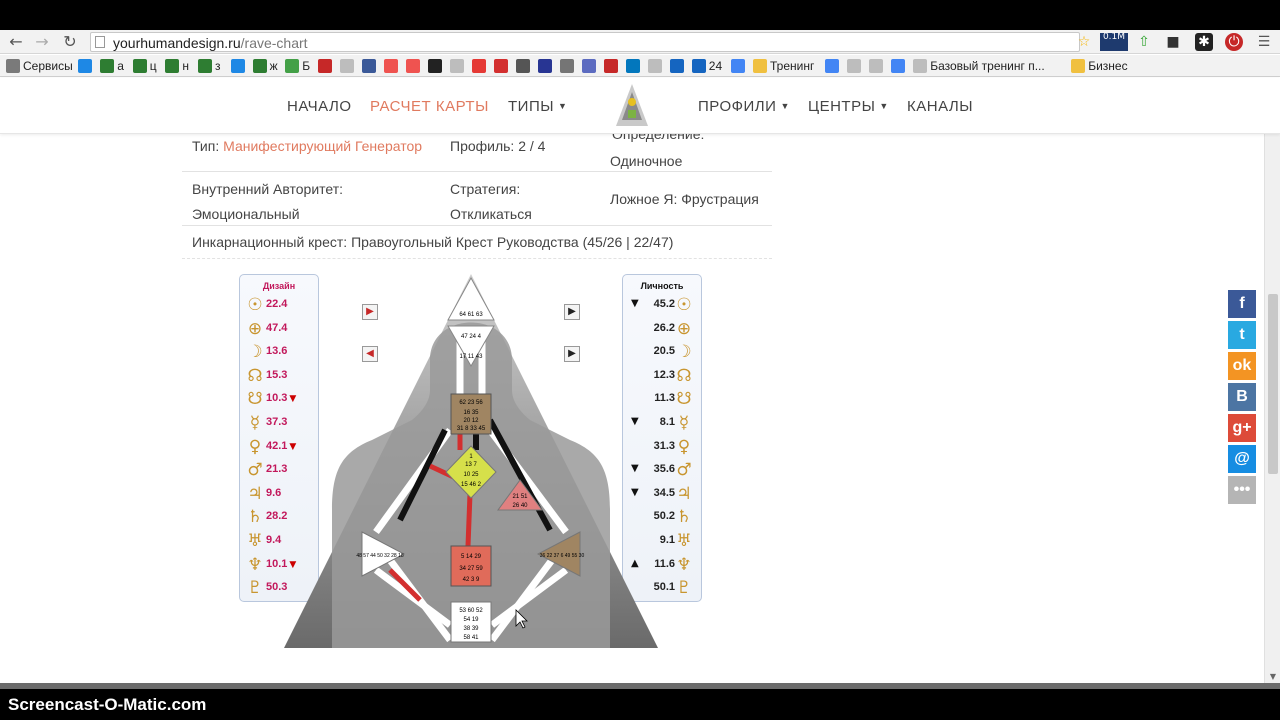 This screenshot has height=720, width=1280. Describe the element at coordinates (39, 66) in the screenshot. I see `bookmark-item: Сервисы` at that location.